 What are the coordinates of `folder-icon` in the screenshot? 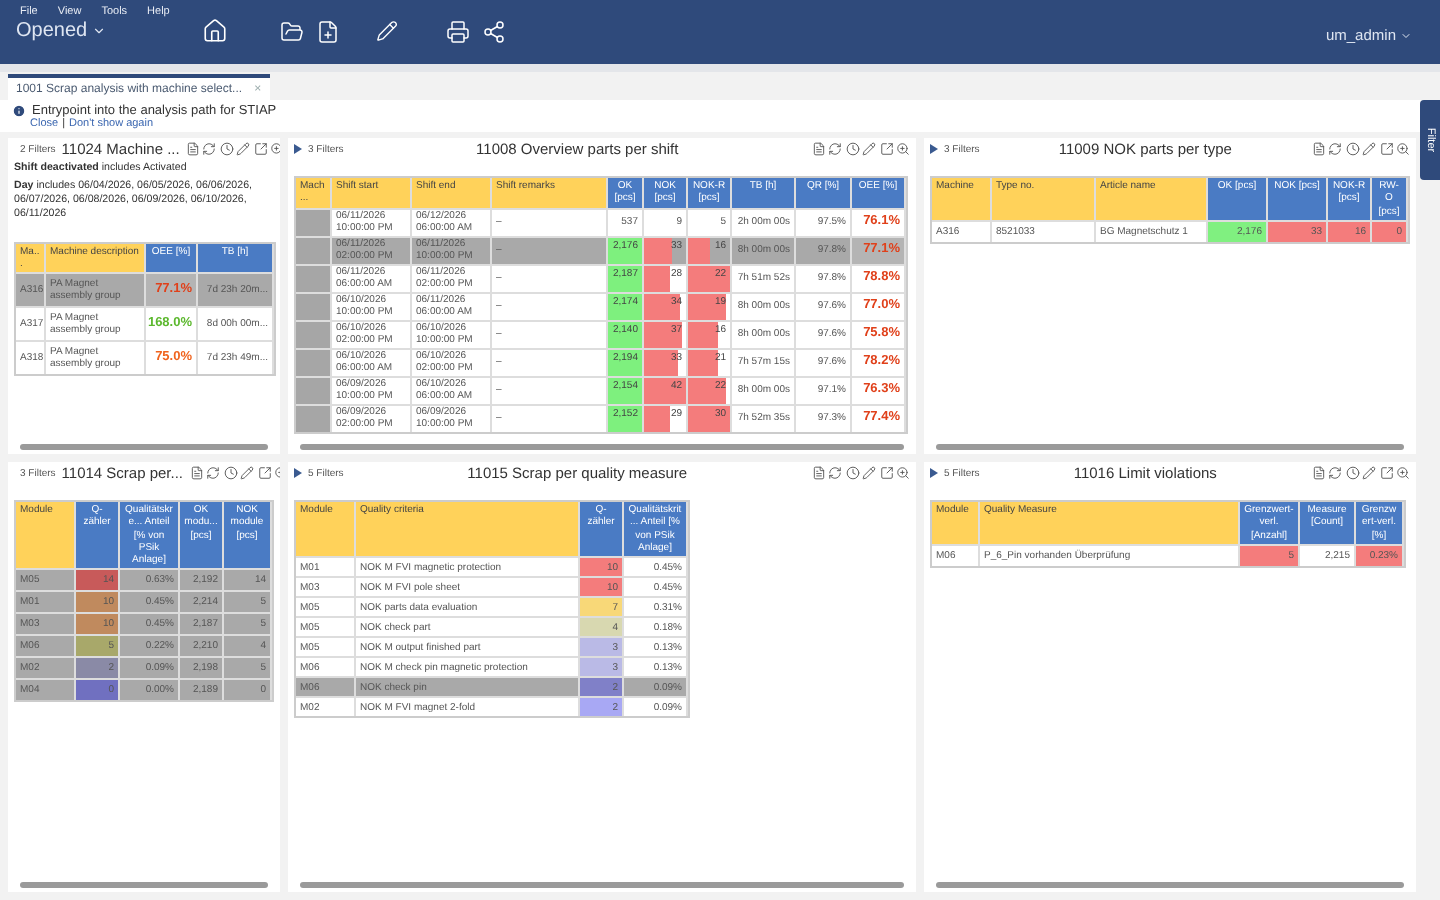 It's located at (291, 31).